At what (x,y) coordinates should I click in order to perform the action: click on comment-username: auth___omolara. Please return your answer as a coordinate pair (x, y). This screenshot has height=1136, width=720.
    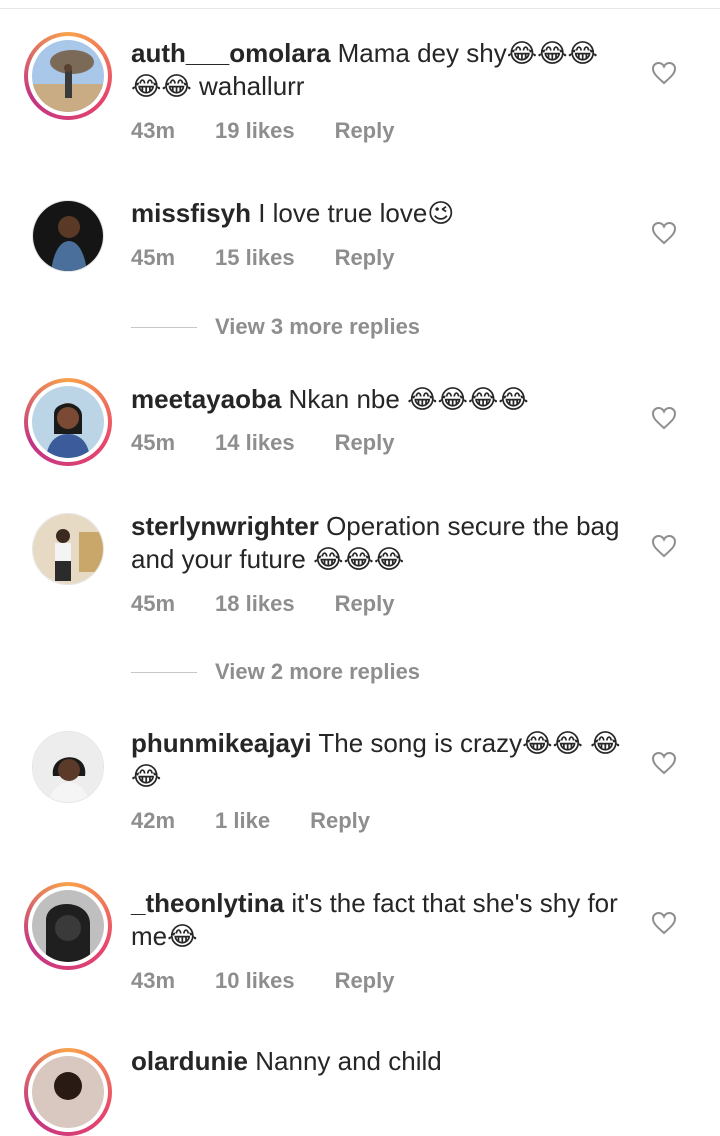
    Looking at the image, I should click on (230, 53).